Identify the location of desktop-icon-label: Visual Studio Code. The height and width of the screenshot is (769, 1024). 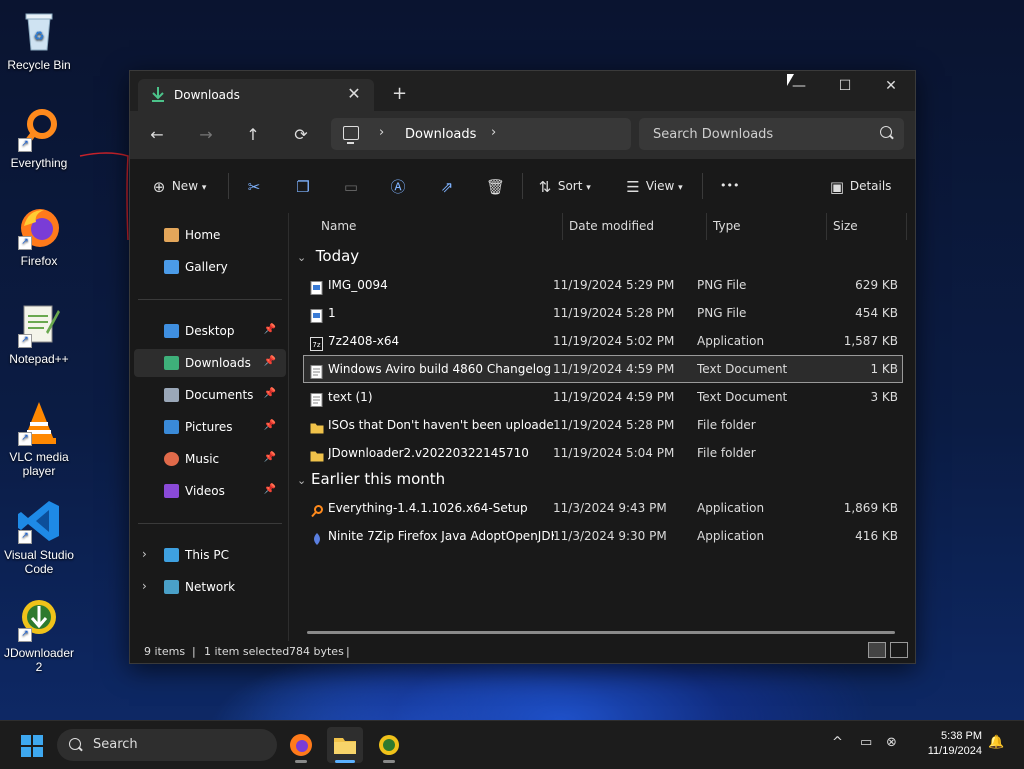
(39, 562).